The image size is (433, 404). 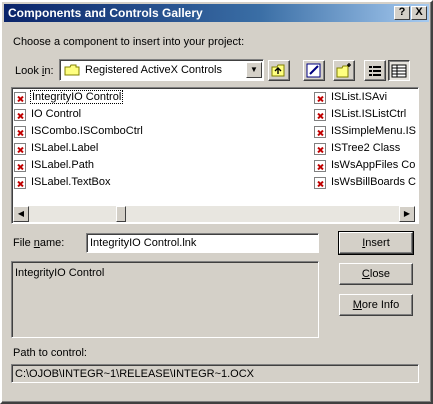 I want to click on path-field: C:\OJOB\INTEGR~1\RELEASE\INTEGR~1.OCX, so click(x=215, y=373).